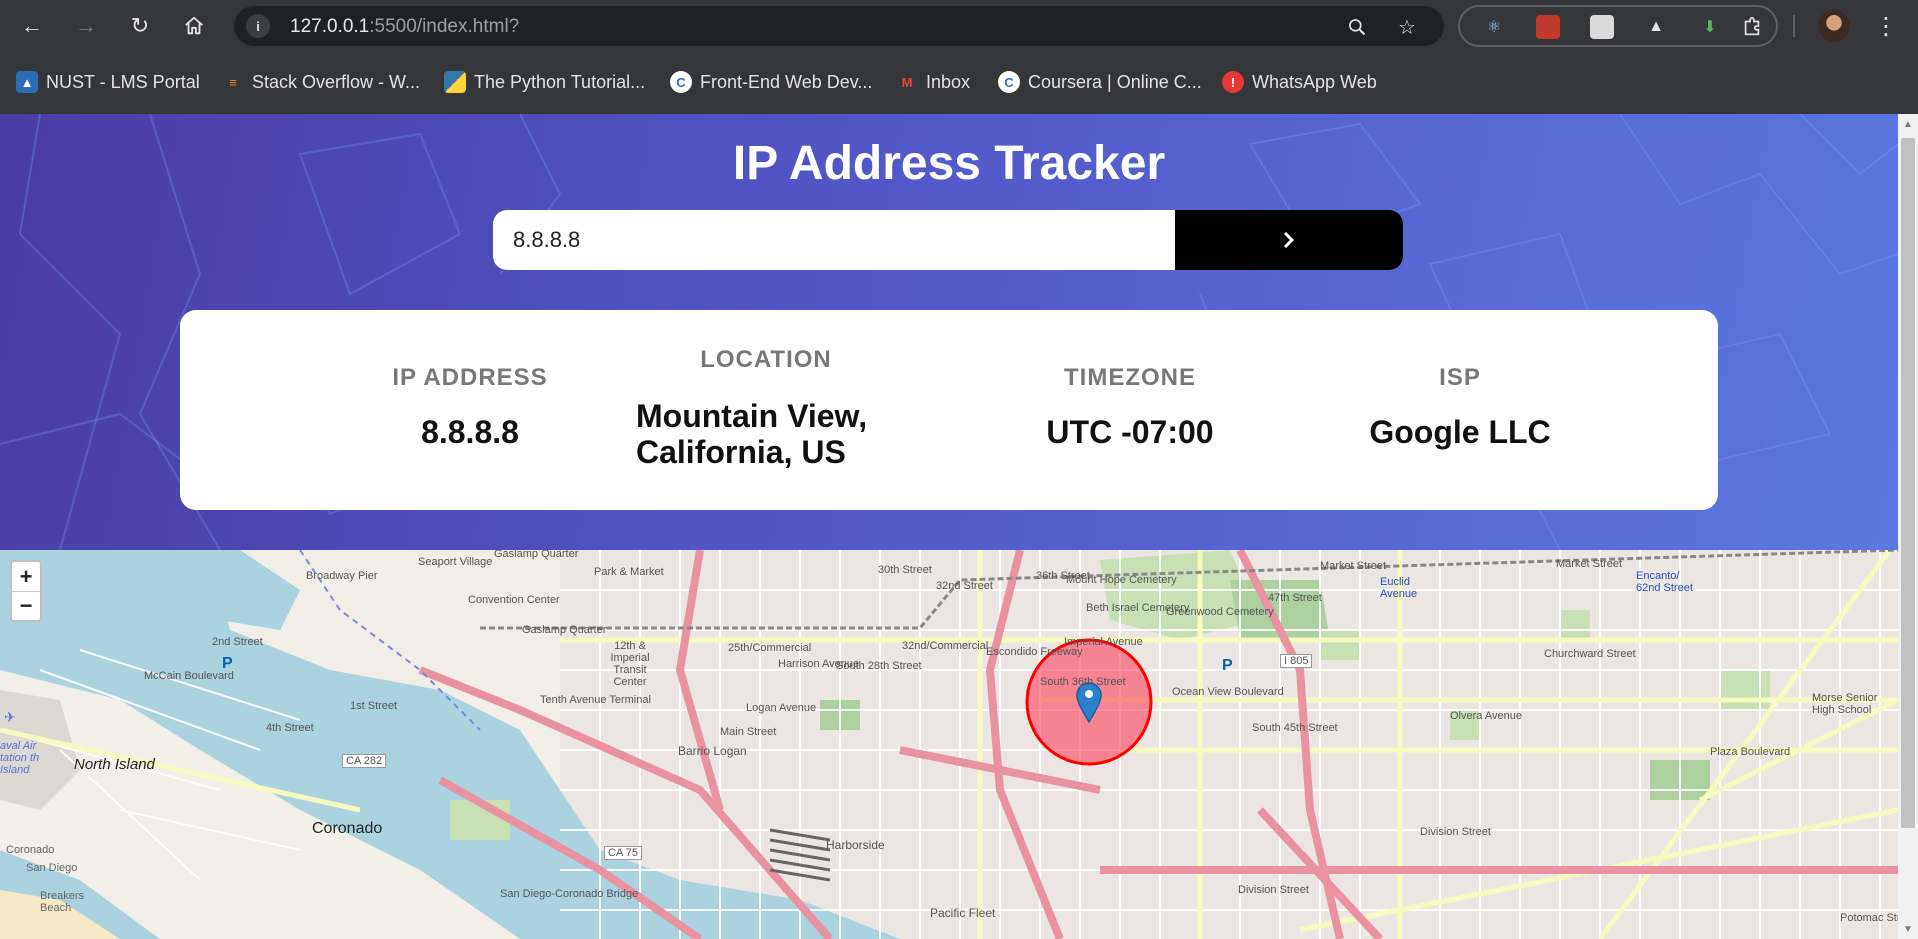  What do you see at coordinates (444, 26) in the screenshot?
I see `url-path: :5500/index.html?` at bounding box center [444, 26].